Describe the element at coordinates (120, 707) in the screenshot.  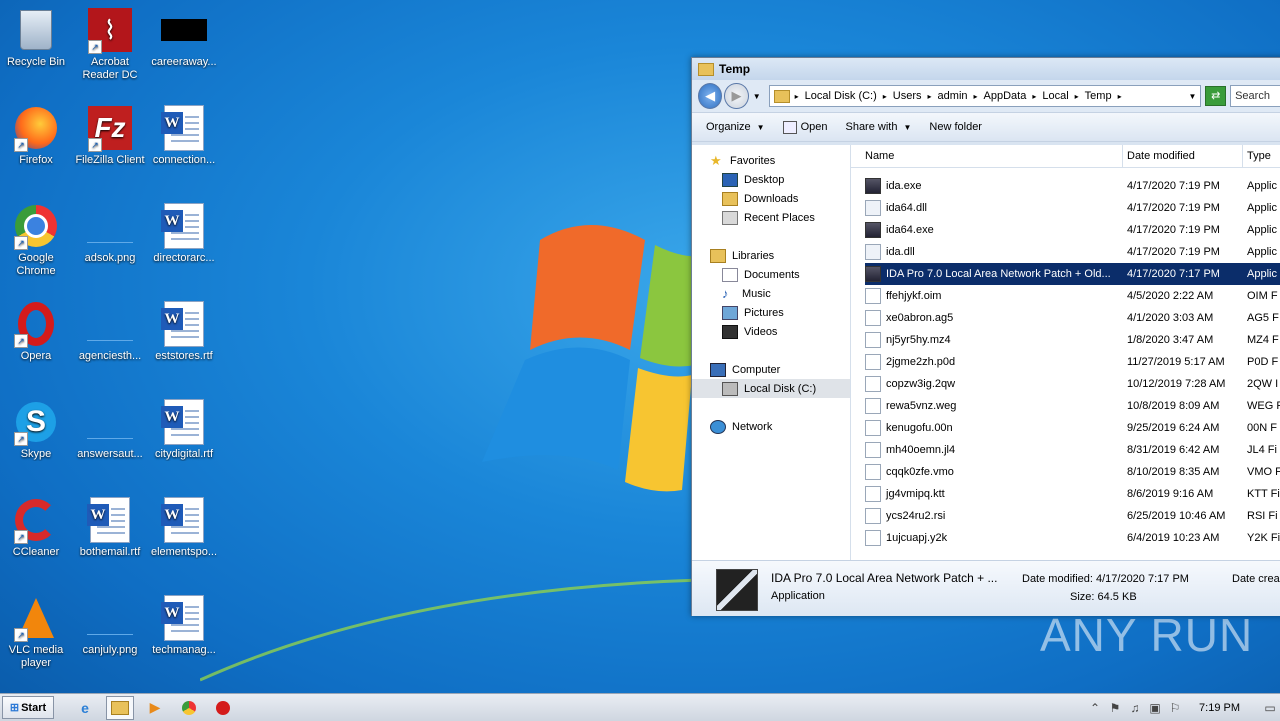
I see `windows-explorer-icon` at that location.